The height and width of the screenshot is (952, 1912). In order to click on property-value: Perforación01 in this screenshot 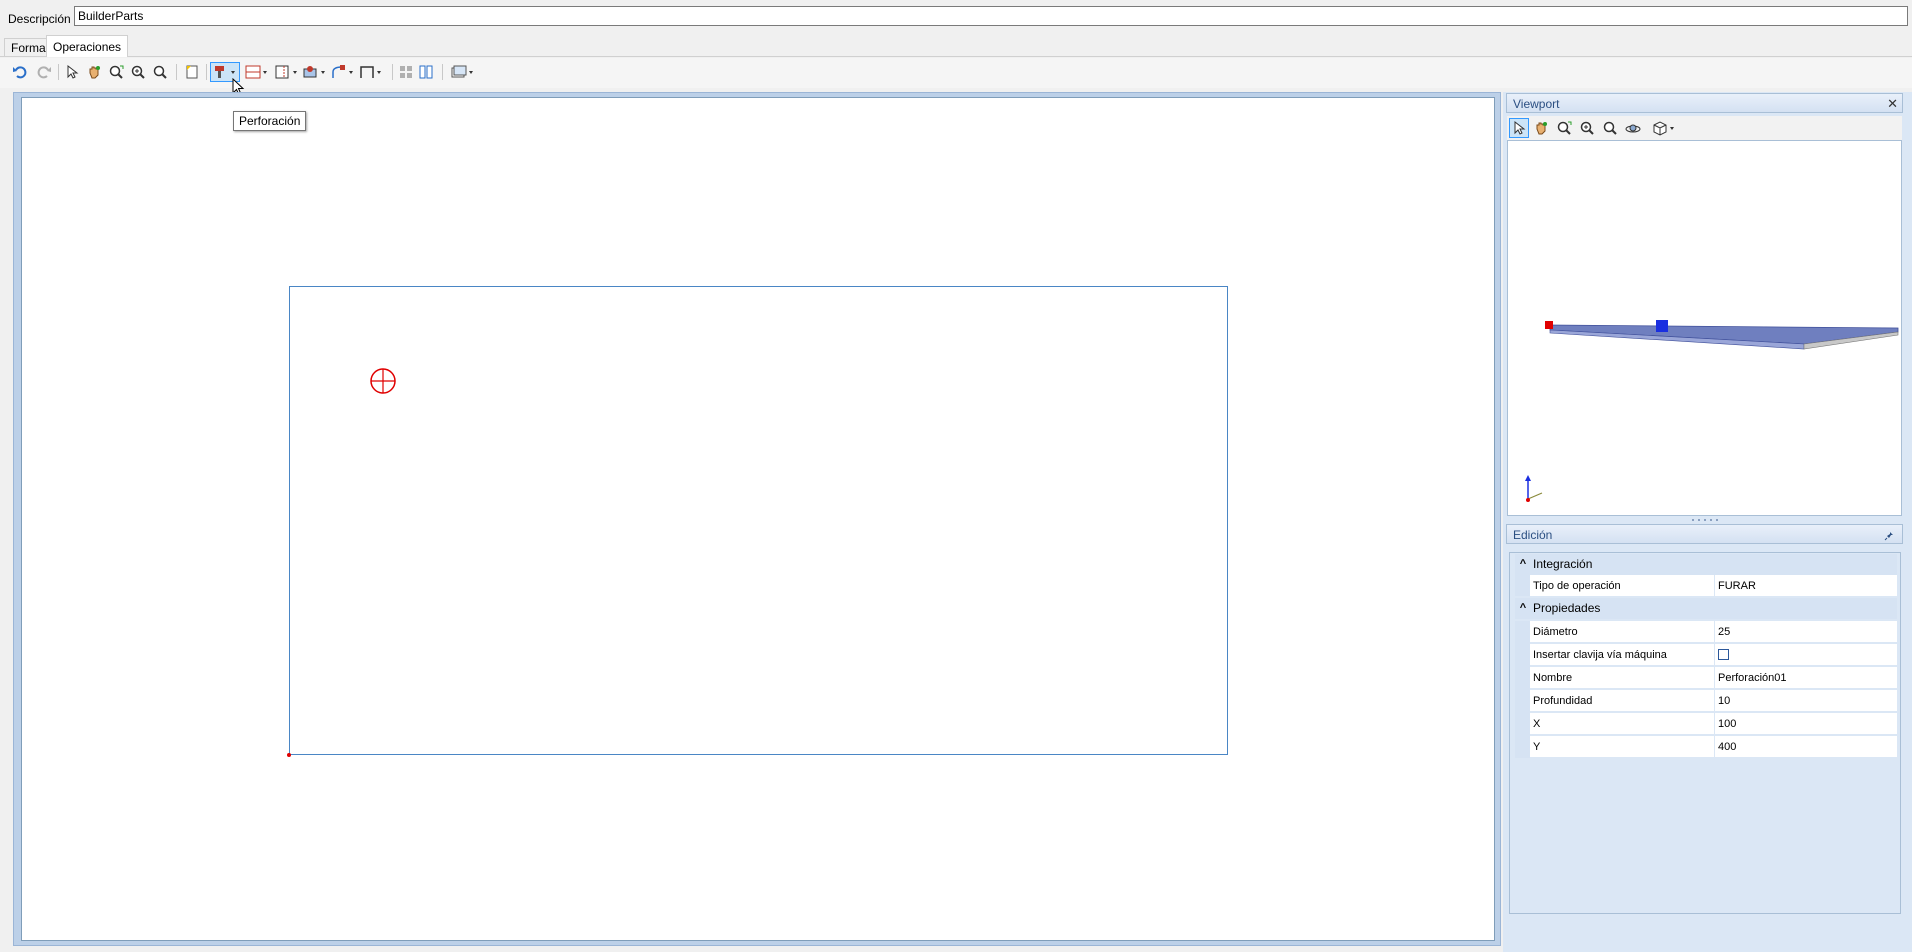, I will do `click(1806, 677)`.